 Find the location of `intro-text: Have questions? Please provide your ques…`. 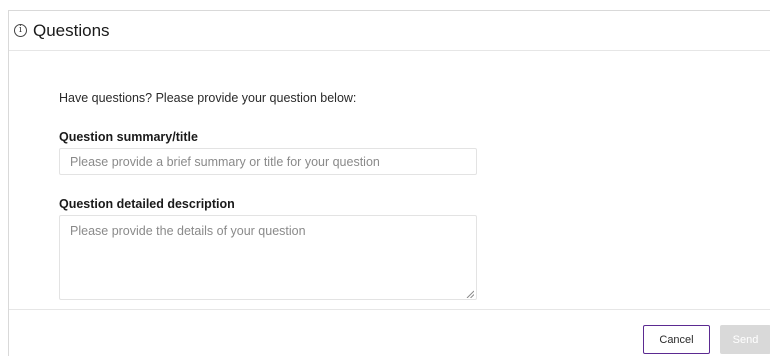

intro-text: Have questions? Please provide your ques… is located at coordinates (208, 98).